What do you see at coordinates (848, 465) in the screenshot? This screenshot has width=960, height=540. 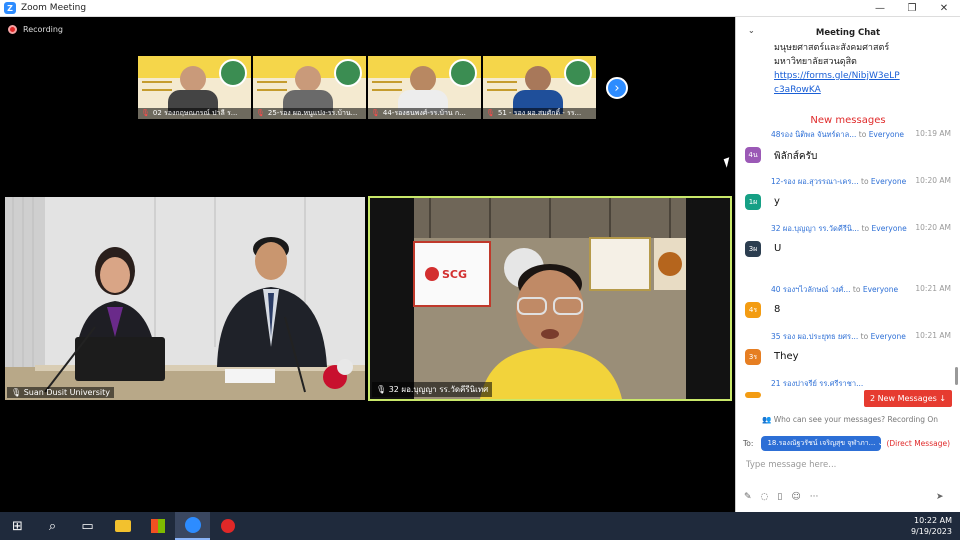 I see `message-input` at bounding box center [848, 465].